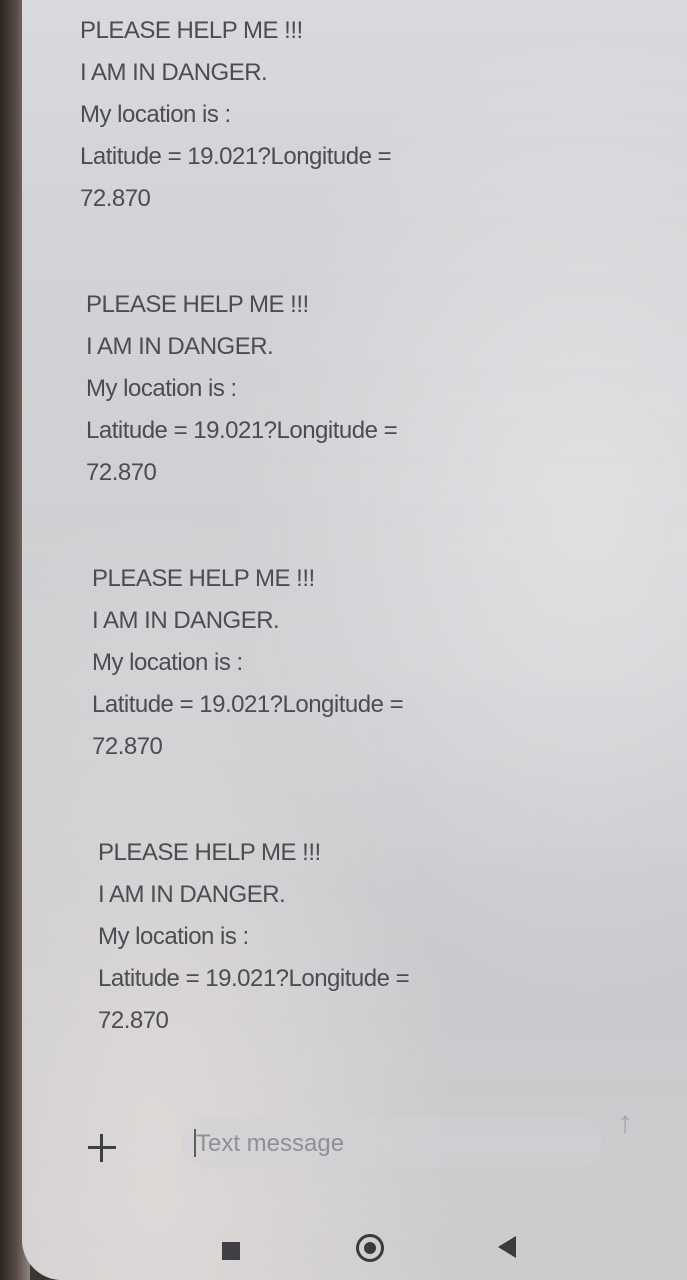 This screenshot has width=687, height=1280. I want to click on text-message-input: Text message, so click(392, 1143).